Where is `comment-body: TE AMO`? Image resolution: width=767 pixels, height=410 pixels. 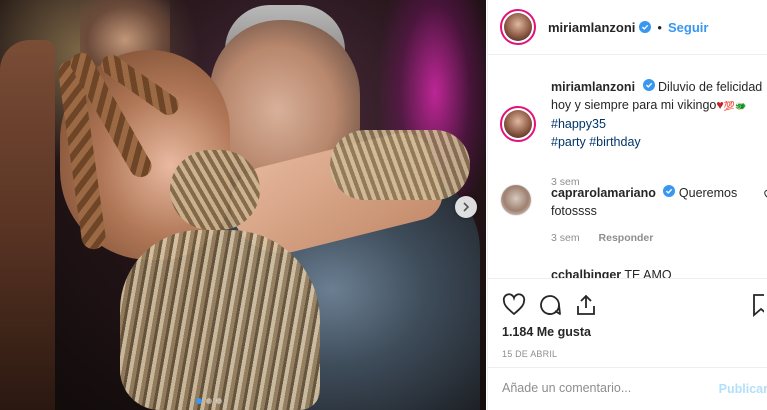 comment-body: TE AMO is located at coordinates (648, 273).